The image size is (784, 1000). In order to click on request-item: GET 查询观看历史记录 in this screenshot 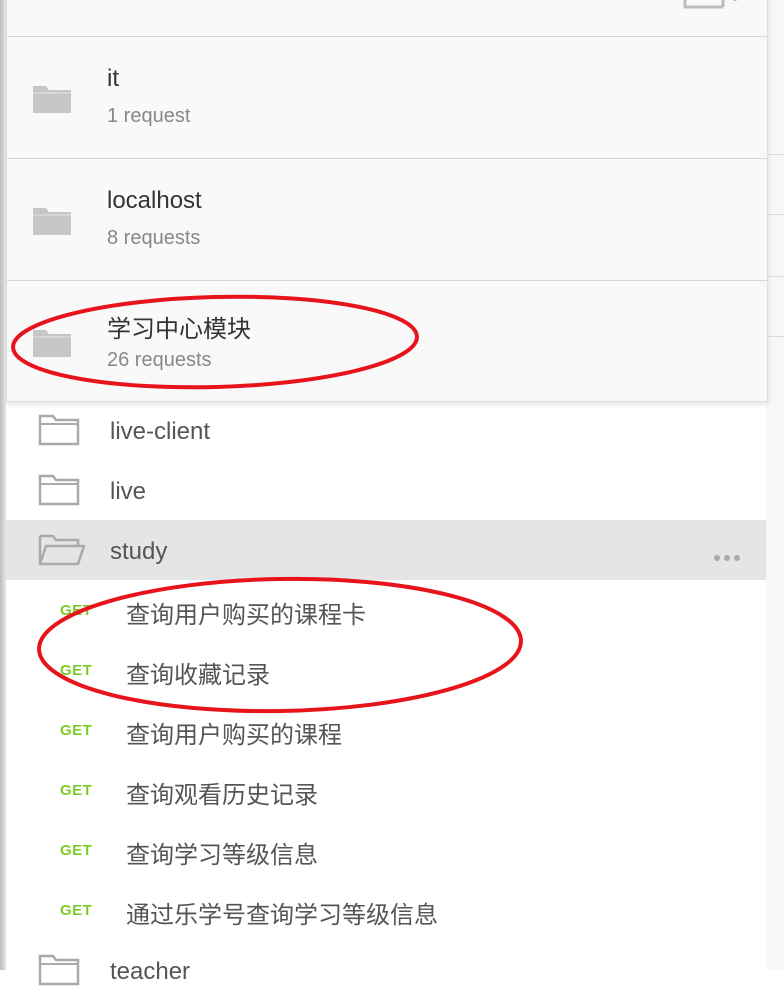, I will do `click(386, 790)`.